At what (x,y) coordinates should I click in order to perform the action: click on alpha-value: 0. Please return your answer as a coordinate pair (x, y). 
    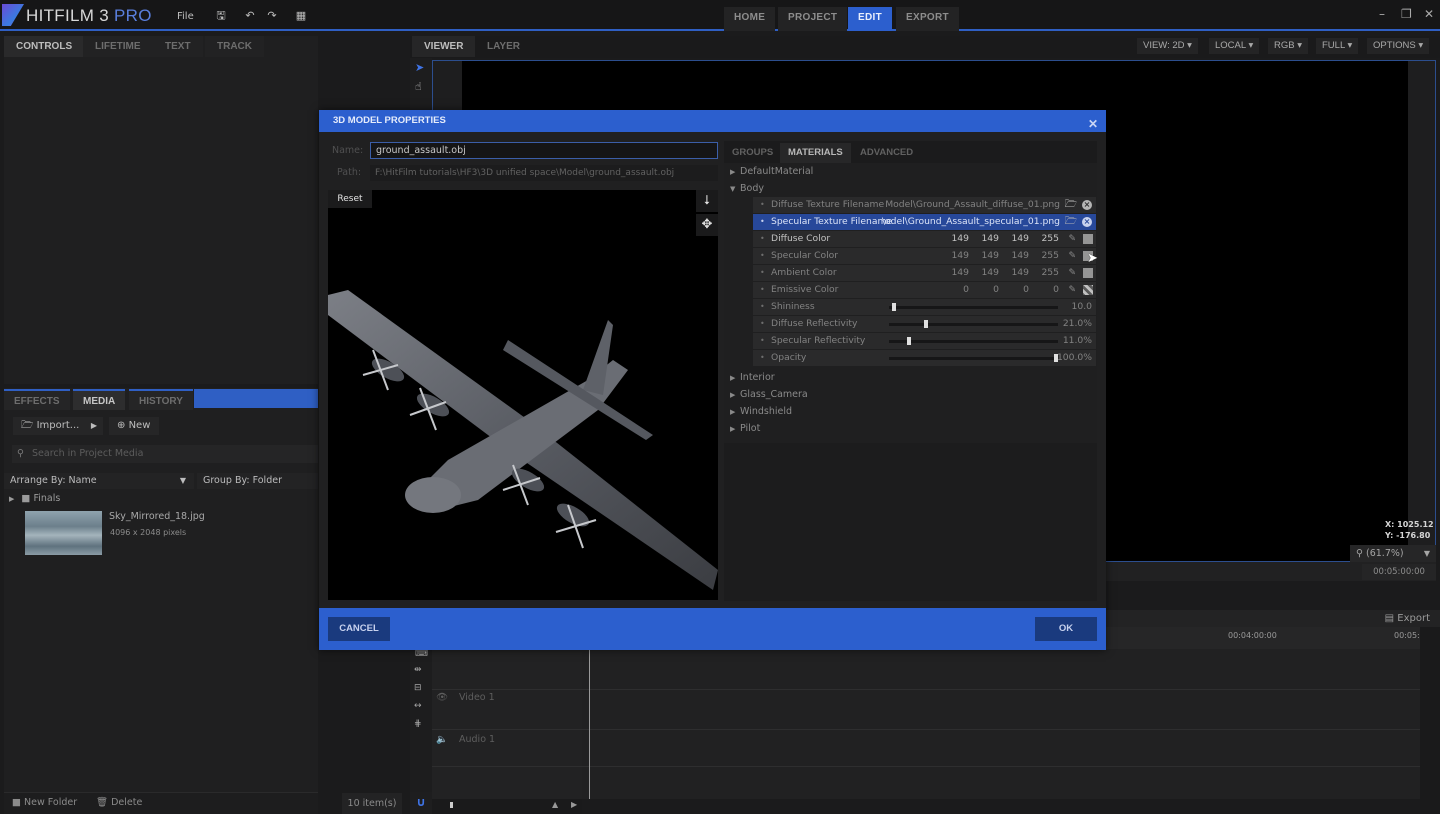
    Looking at the image, I should click on (1047, 290).